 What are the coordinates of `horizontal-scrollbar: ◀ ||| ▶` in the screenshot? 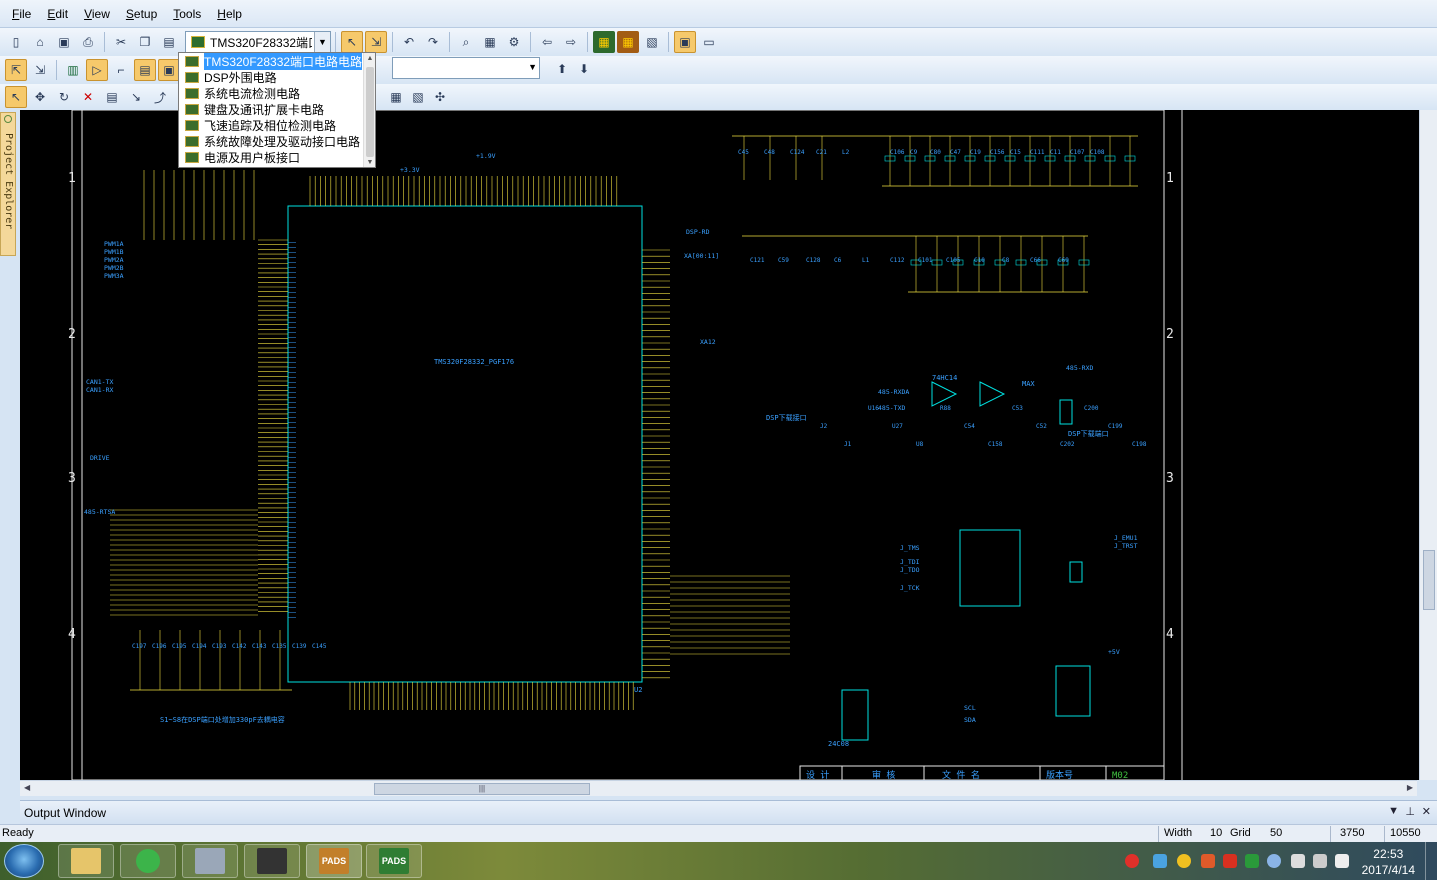 It's located at (718, 788).